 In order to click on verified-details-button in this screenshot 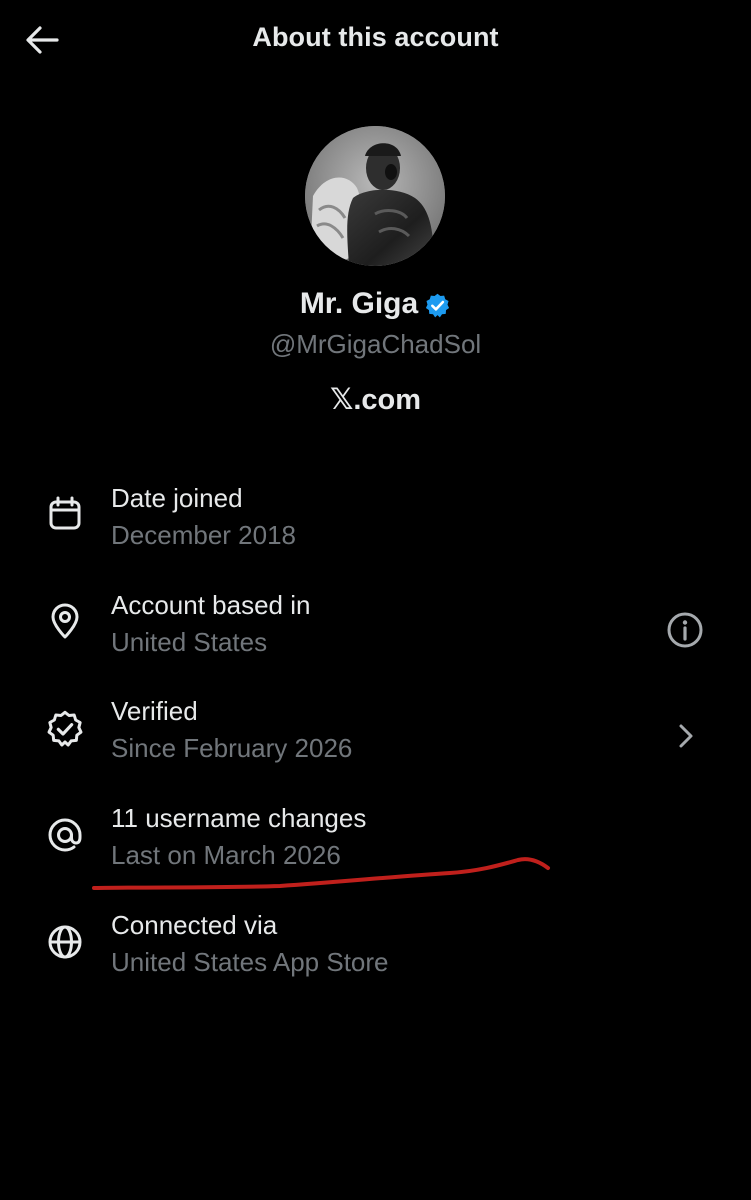, I will do `click(685, 736)`.